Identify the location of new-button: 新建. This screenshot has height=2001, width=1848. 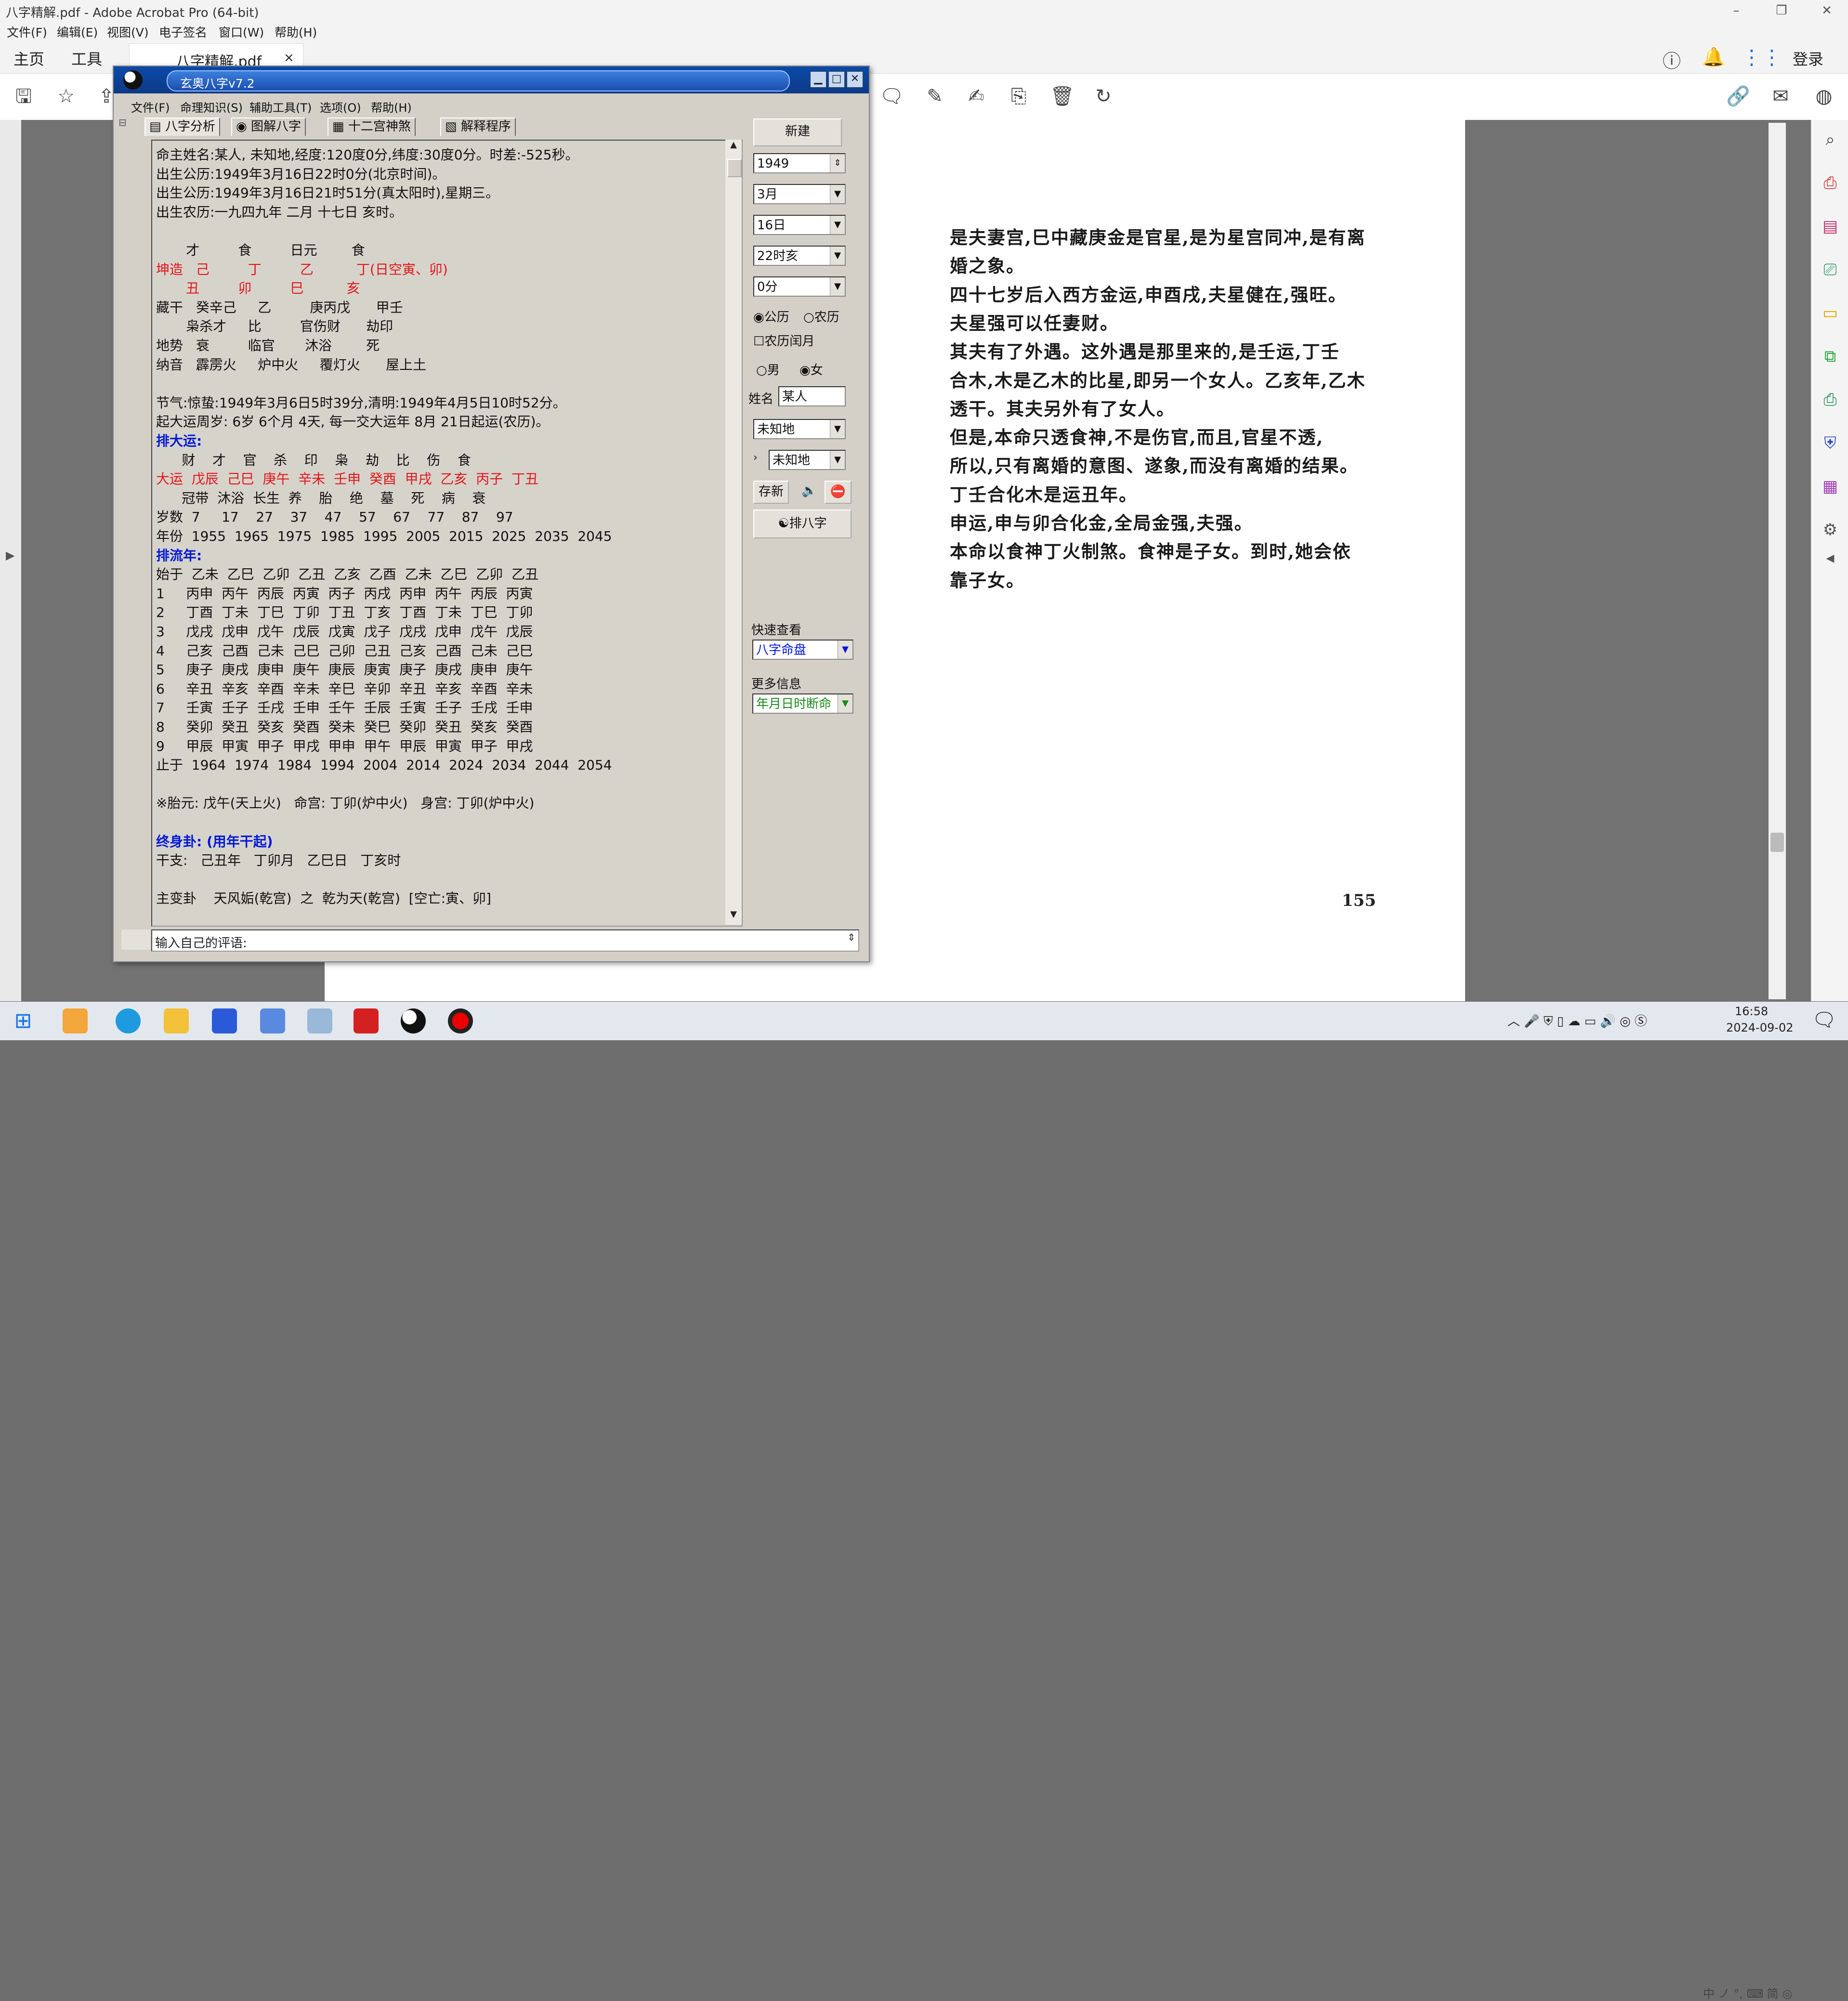
(797, 132).